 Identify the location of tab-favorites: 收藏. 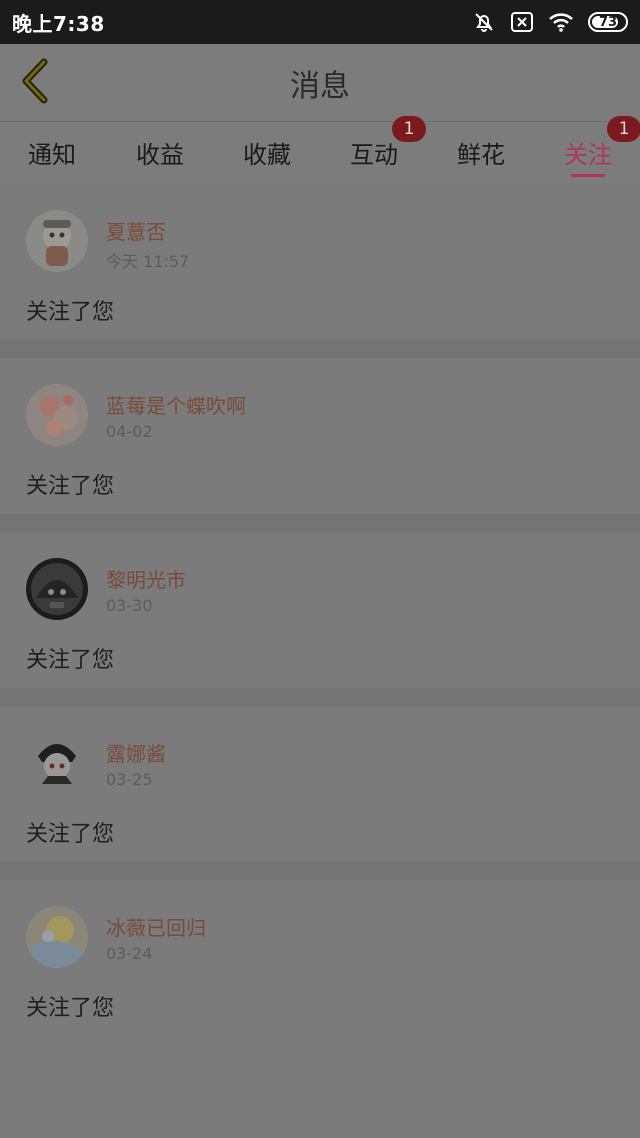
(267, 152).